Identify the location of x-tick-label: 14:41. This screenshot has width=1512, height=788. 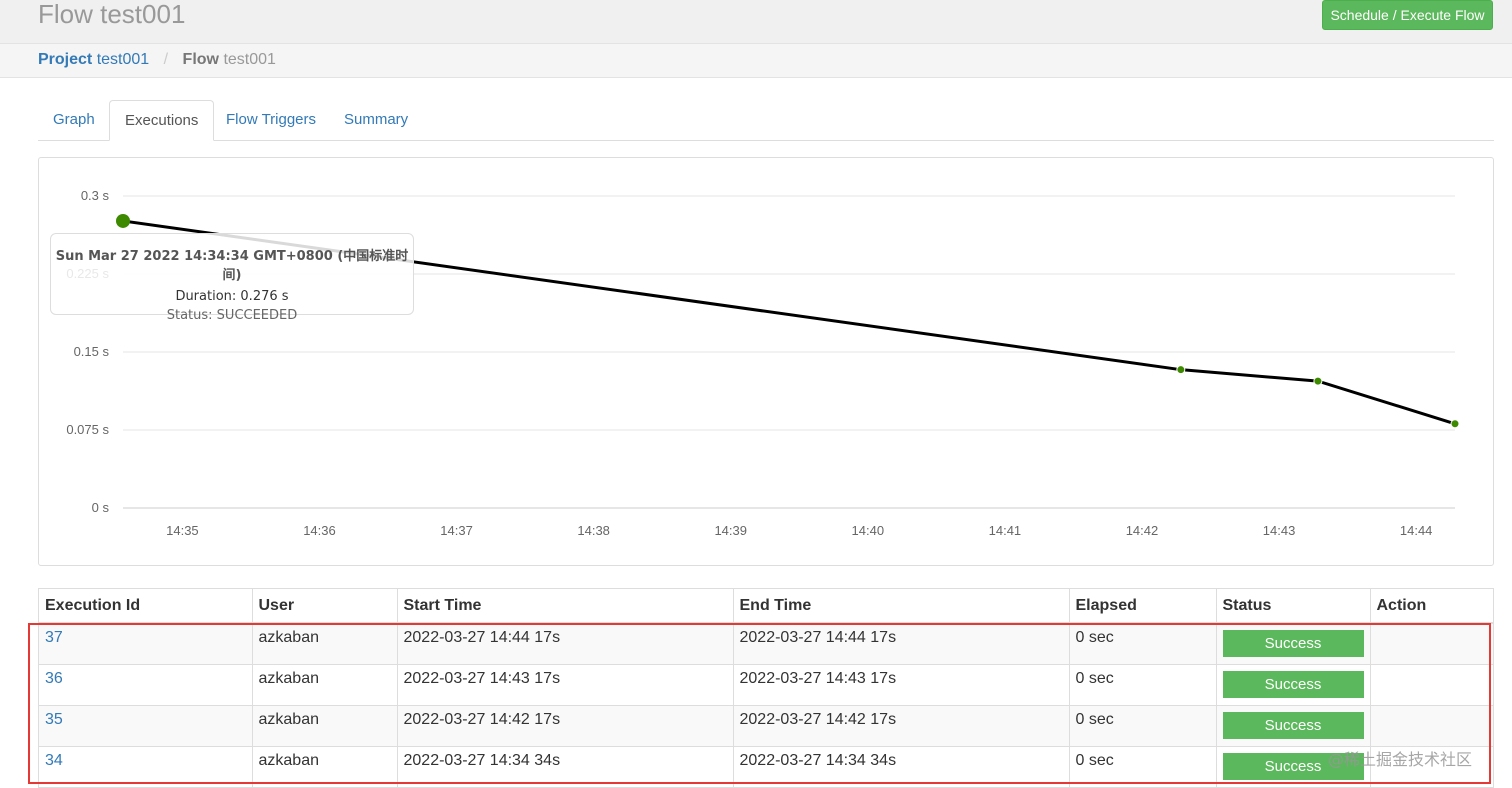
(1005, 530).